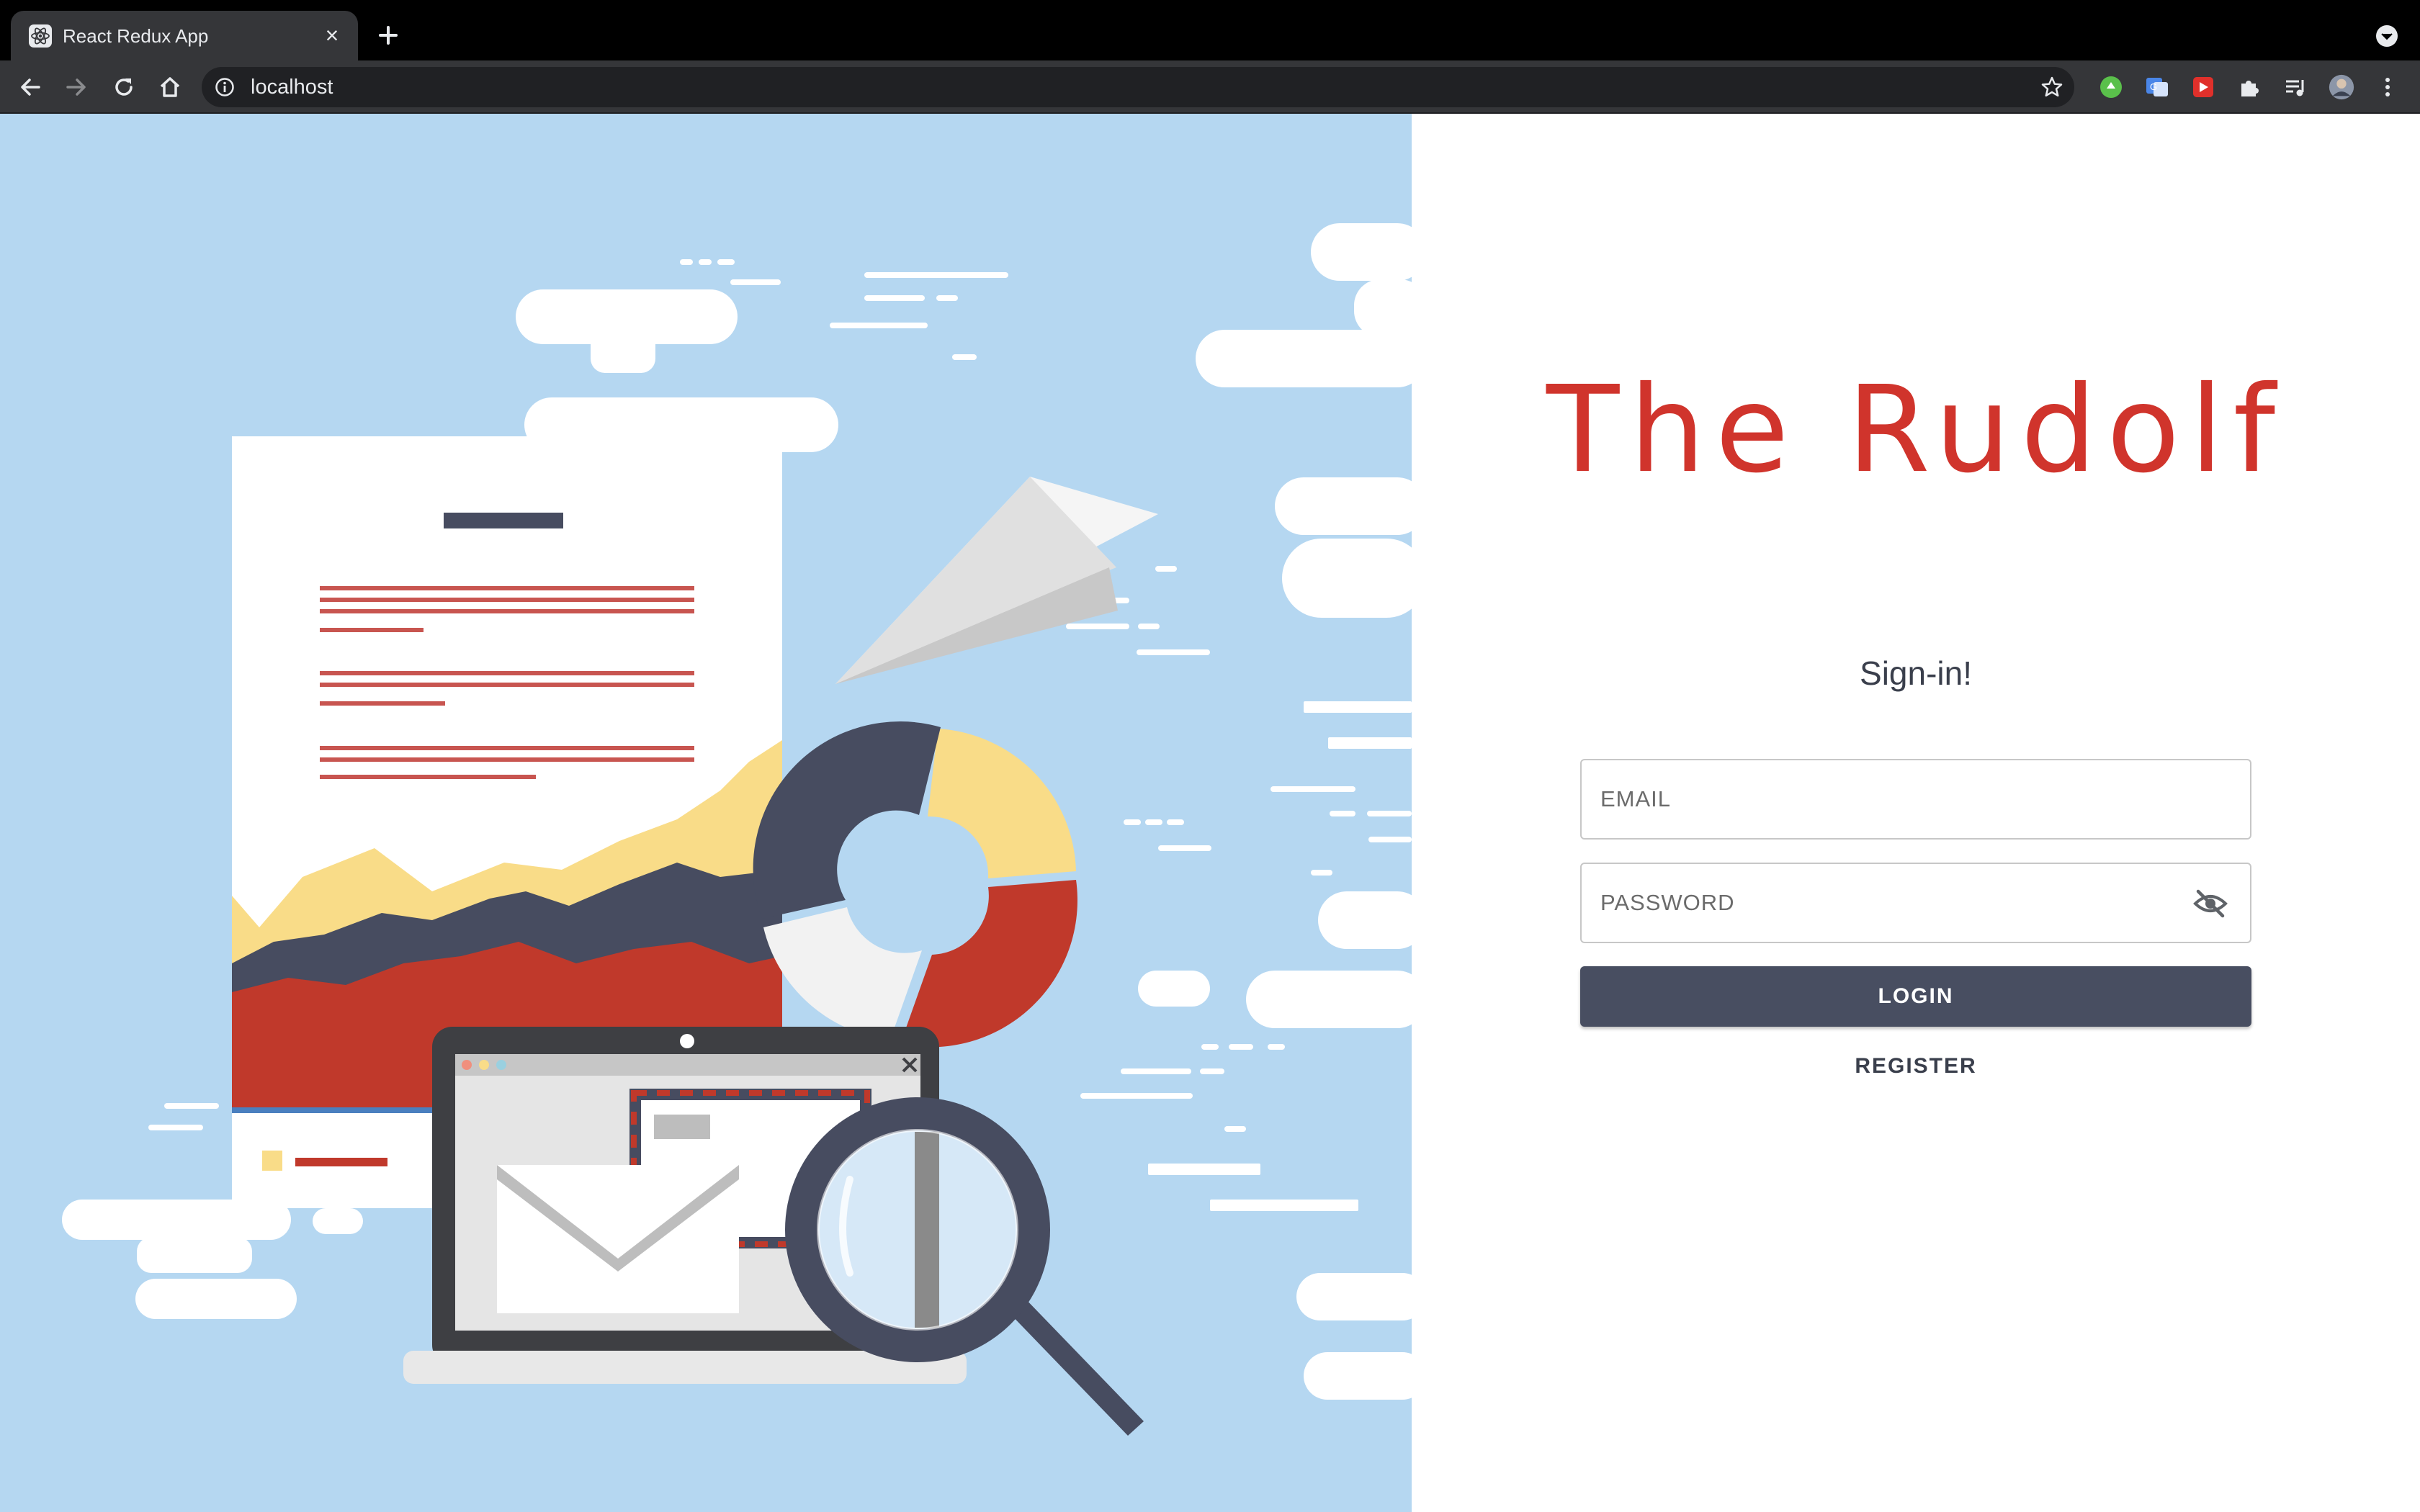  Describe the element at coordinates (124, 87) in the screenshot. I see `reload-icon` at that location.